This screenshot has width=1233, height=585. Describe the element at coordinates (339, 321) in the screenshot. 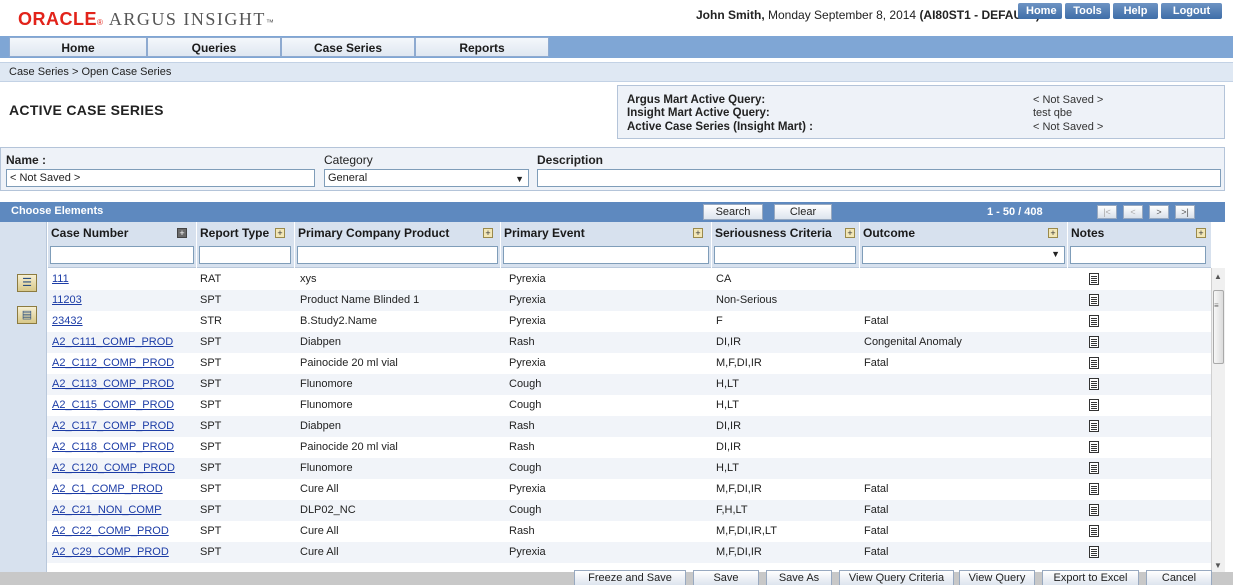

I see `cell-primary-company-product: B.Study2.Name` at that location.